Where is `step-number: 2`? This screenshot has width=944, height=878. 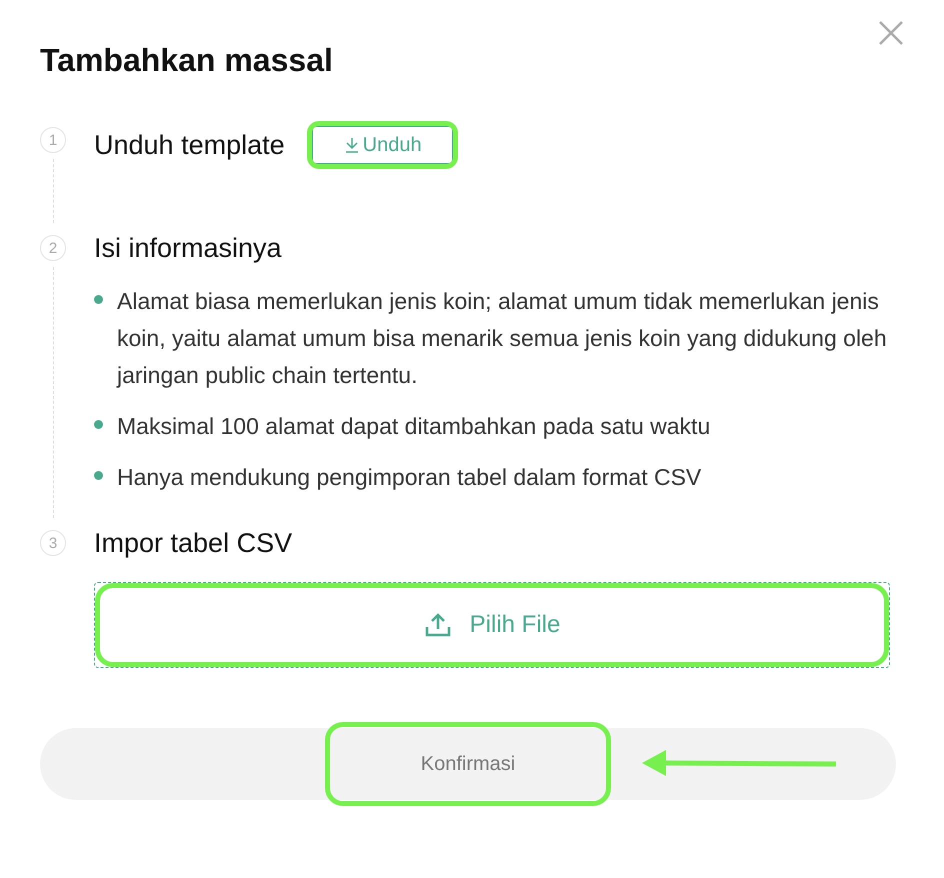 step-number: 2 is located at coordinates (53, 248).